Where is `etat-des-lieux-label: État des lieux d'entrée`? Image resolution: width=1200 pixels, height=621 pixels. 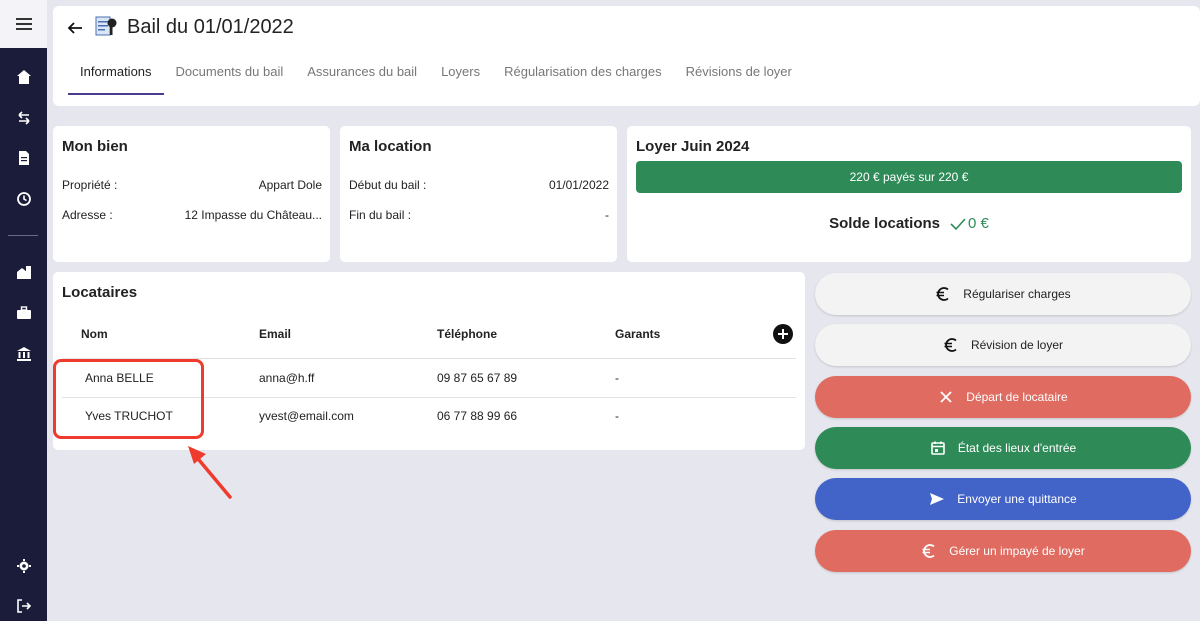
etat-des-lieux-label: État des lieux d'entrée is located at coordinates (1017, 448).